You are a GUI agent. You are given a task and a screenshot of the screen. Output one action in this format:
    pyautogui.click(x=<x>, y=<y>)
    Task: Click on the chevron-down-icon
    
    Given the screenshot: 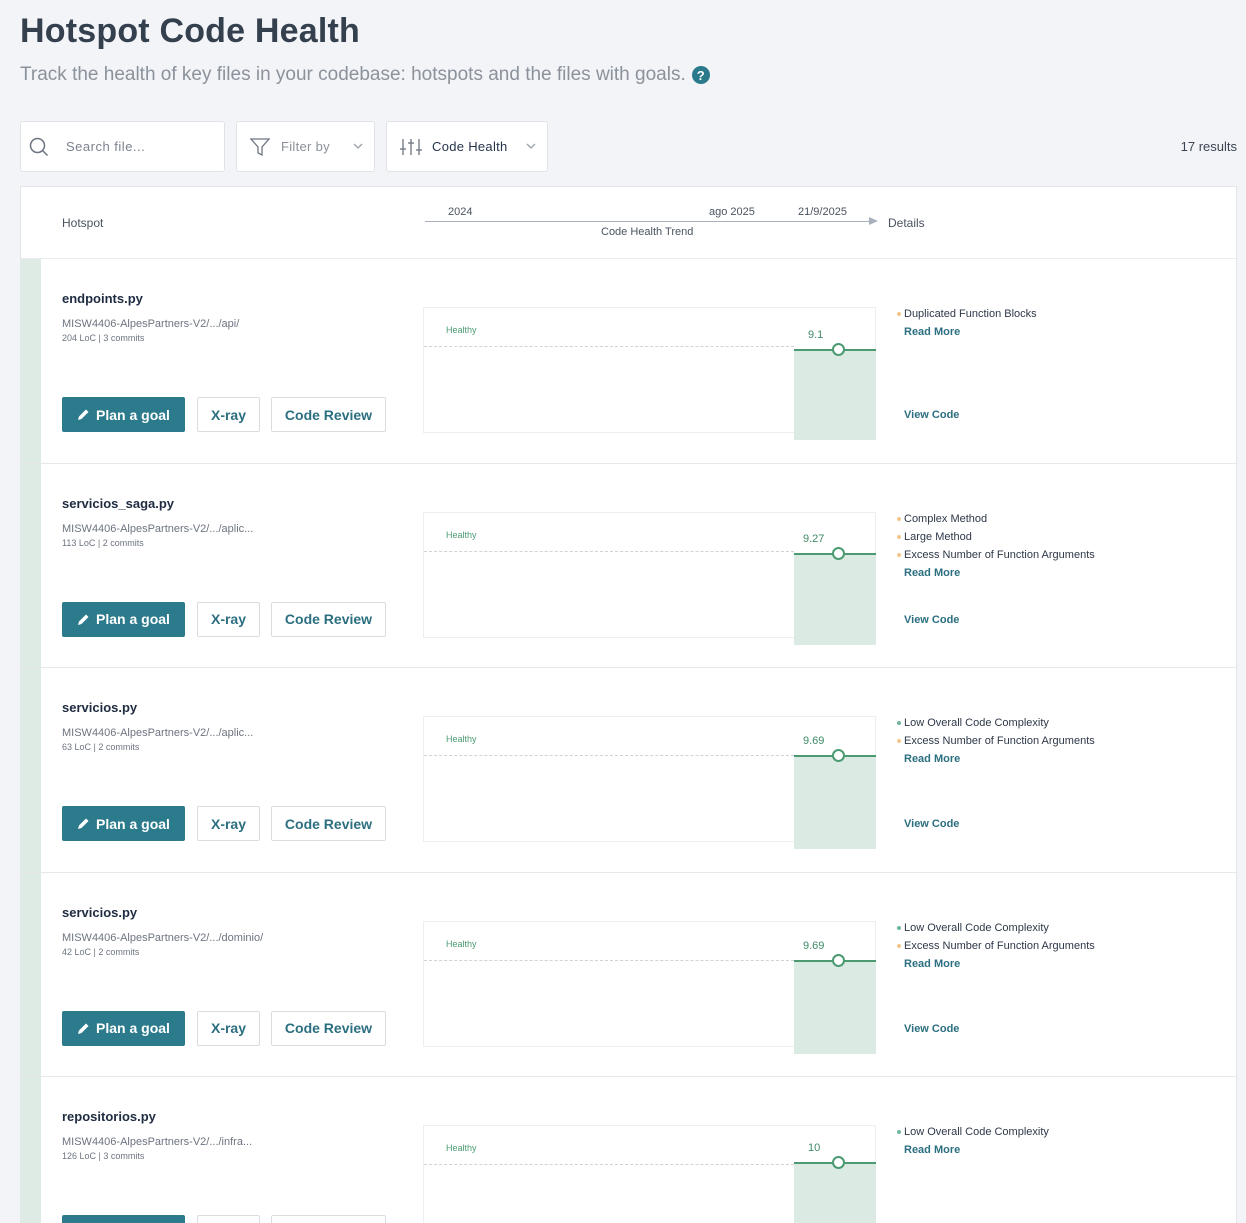 What is the action you would take?
    pyautogui.click(x=531, y=146)
    